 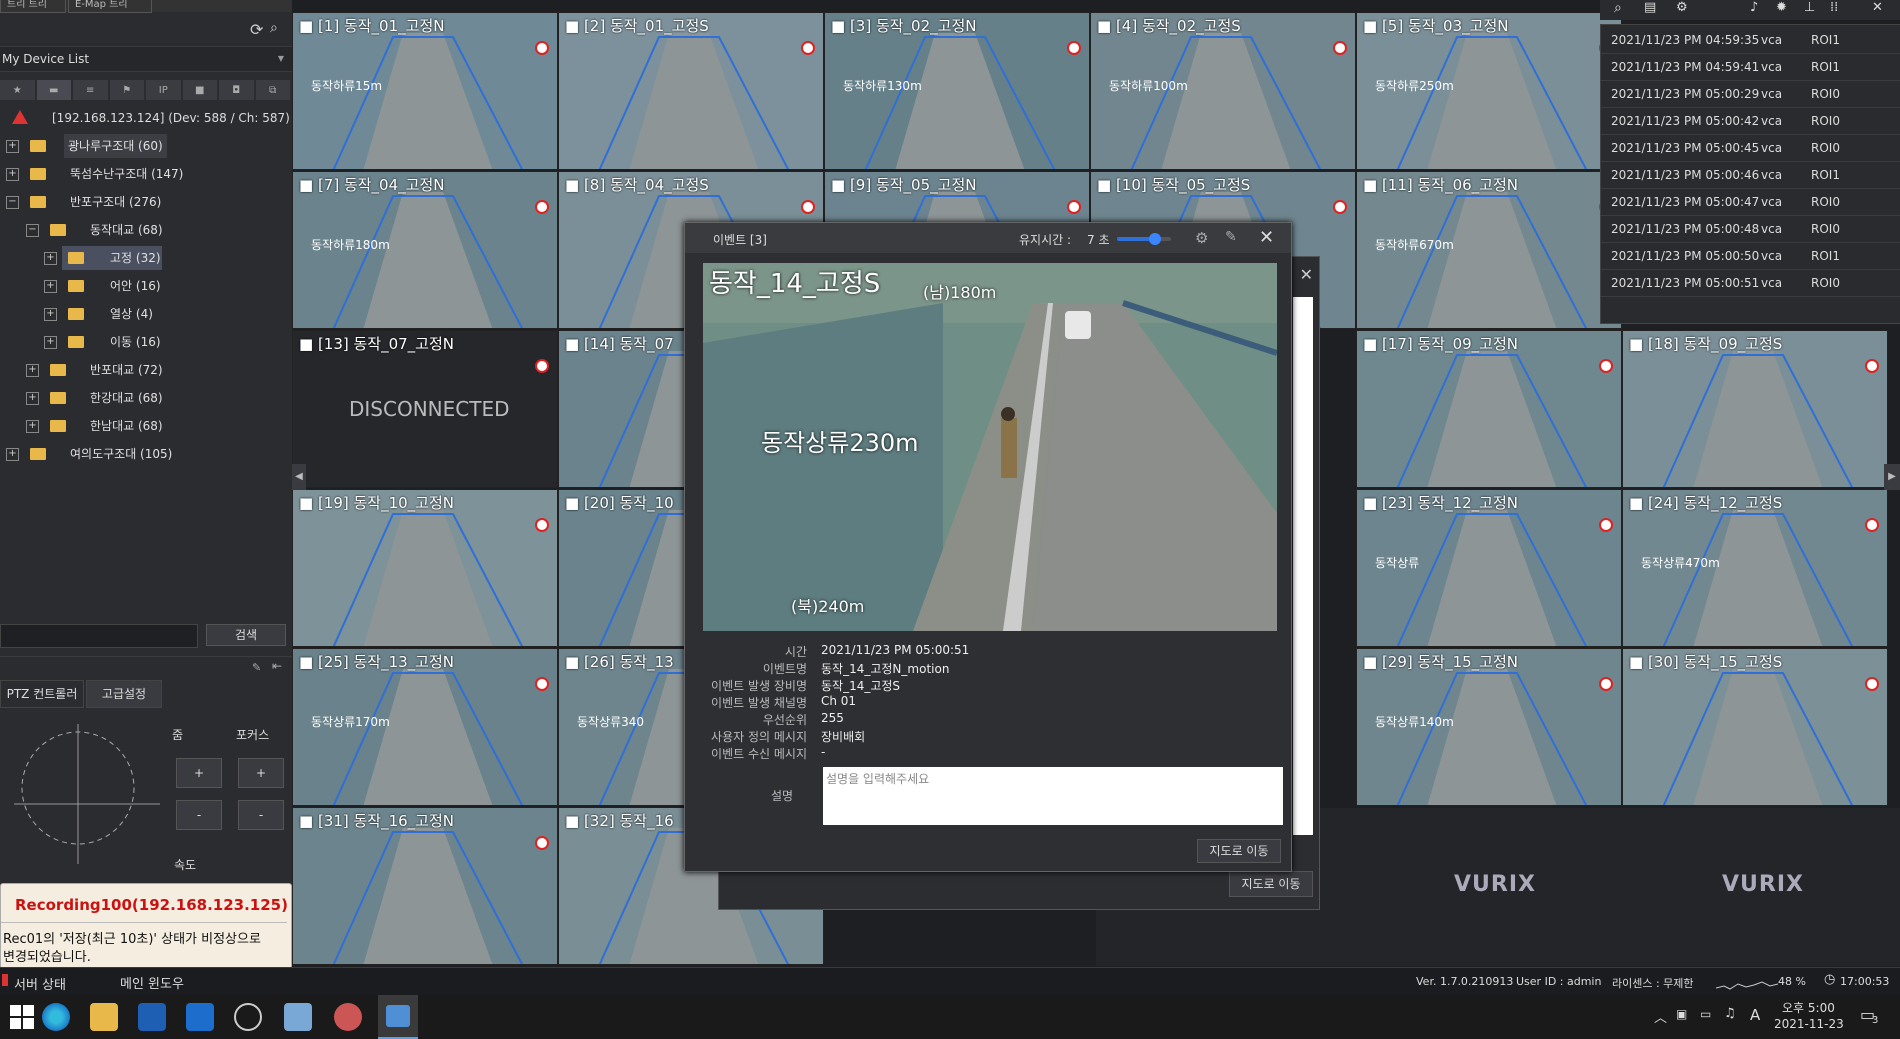 I want to click on camera-tile: ■ [1] 동작_01_고정N 동작하류15m, so click(x=425, y=91).